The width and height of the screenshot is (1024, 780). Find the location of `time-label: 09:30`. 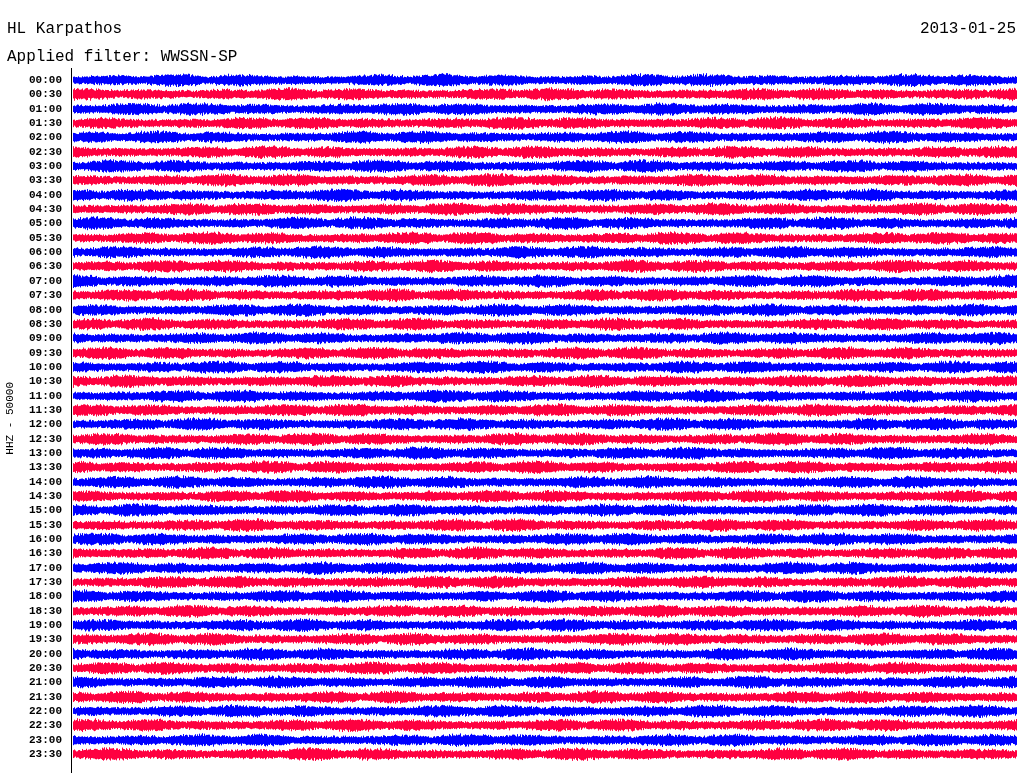

time-label: 09:30 is located at coordinates (45, 352).